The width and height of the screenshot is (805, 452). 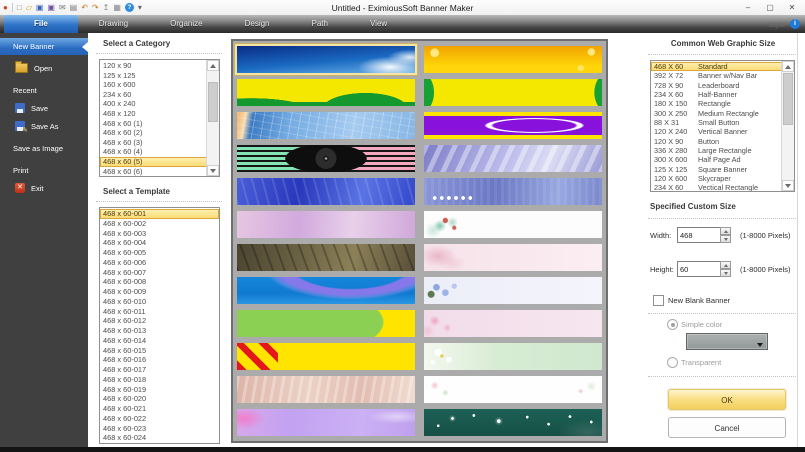 I want to click on width-input, so click(x=699, y=235).